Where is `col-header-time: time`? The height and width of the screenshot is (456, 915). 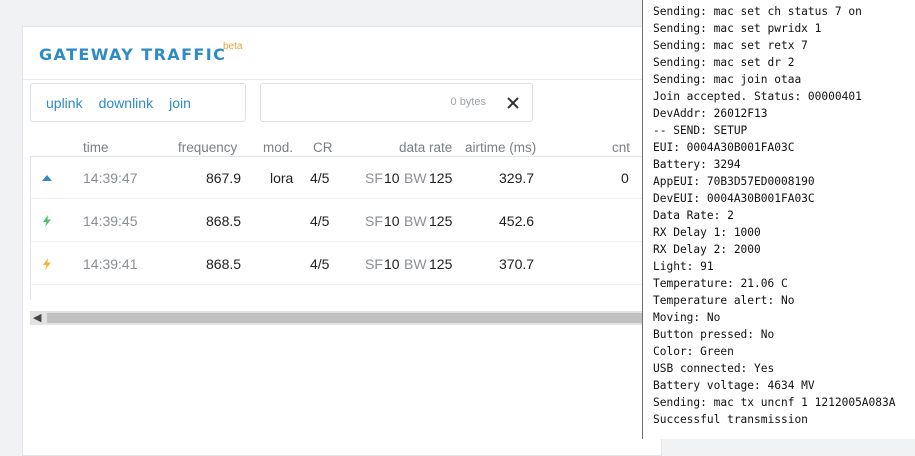 col-header-time: time is located at coordinates (96, 147).